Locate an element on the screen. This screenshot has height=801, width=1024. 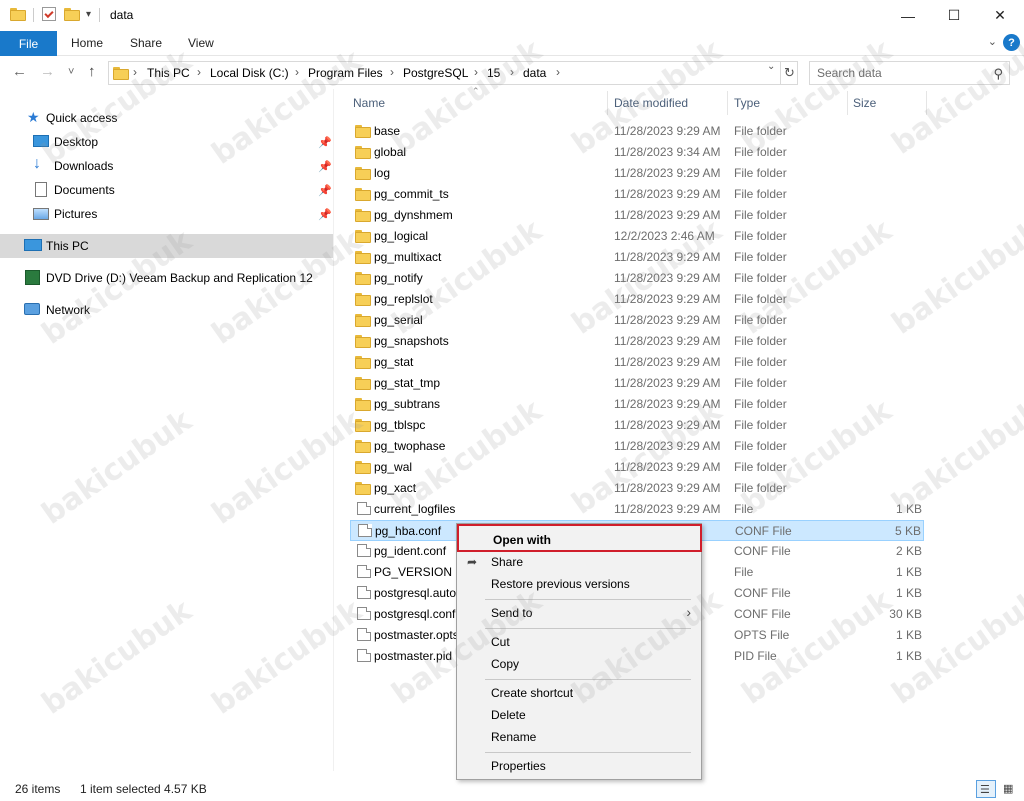
file-name: PG_VERSION is located at coordinates (413, 572).